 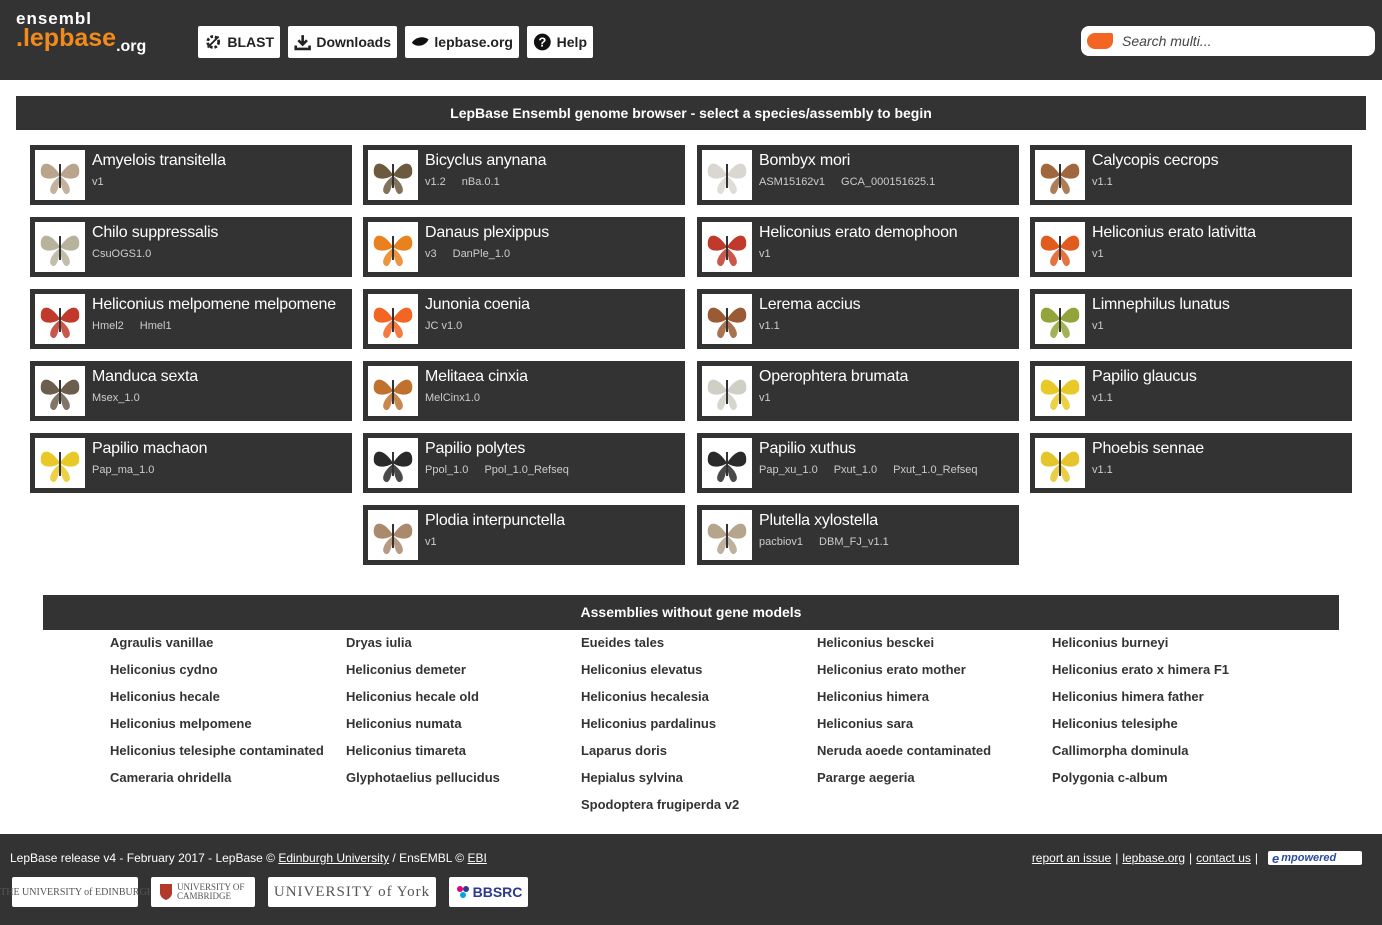 What do you see at coordinates (1153, 858) in the screenshot?
I see `lepbase-org-link: lepbase.org` at bounding box center [1153, 858].